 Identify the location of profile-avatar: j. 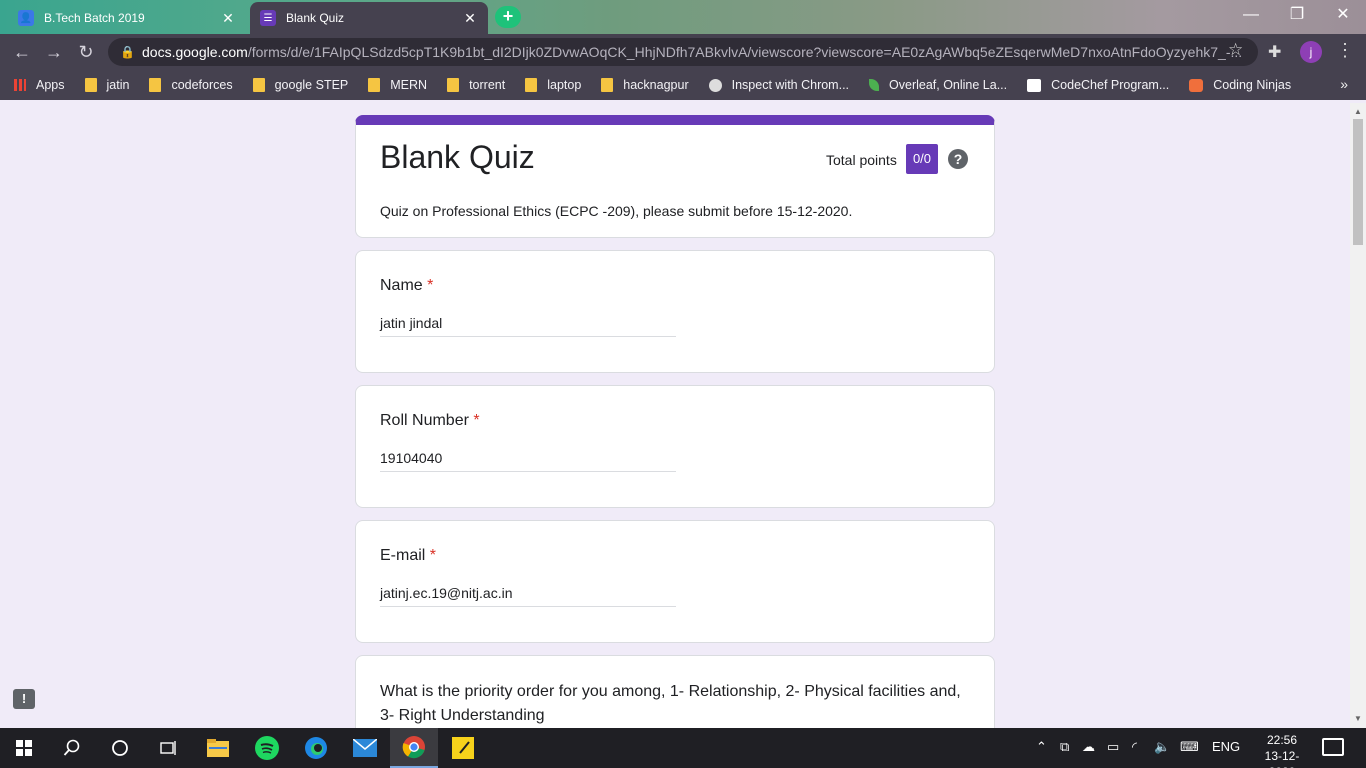
(1311, 52).